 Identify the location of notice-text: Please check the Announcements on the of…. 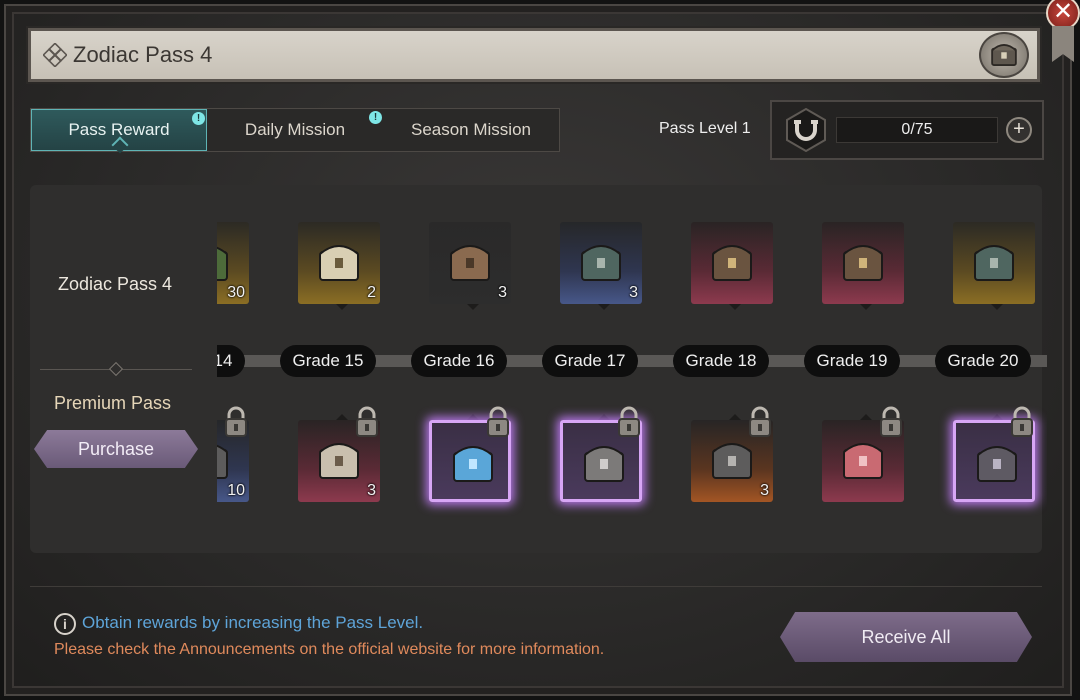
(329, 649).